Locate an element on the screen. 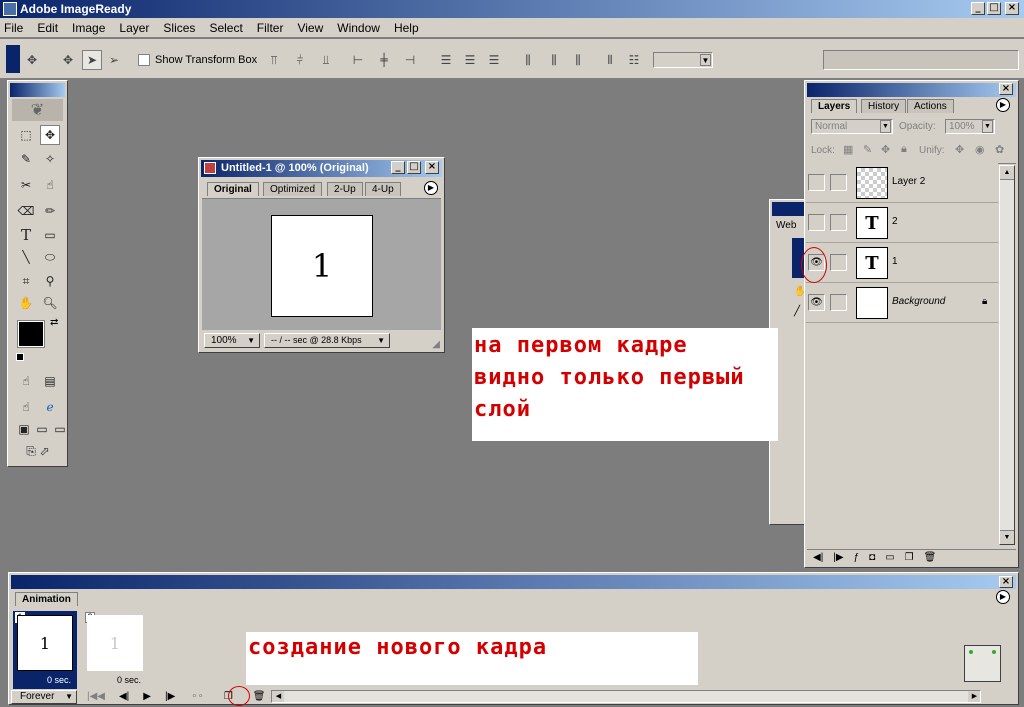 The width and height of the screenshot is (1024, 707). tab-optimized: Optimized is located at coordinates (293, 189).